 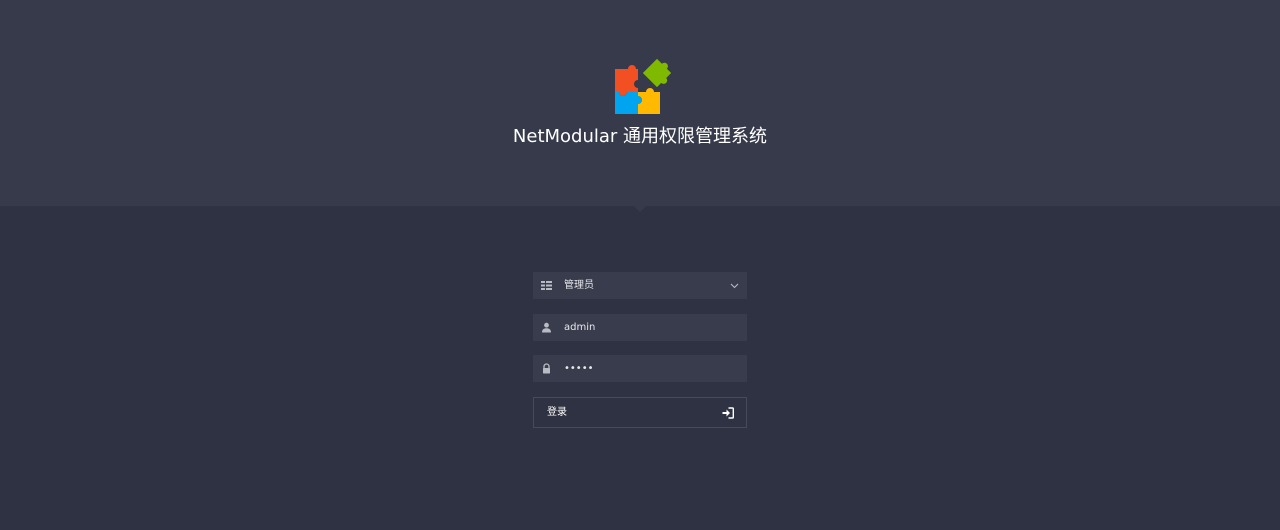 I want to click on puzzle-logo-icon, so click(x=643, y=86).